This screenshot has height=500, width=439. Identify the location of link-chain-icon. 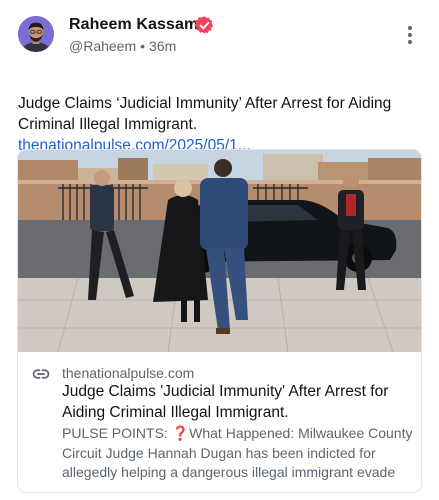
(41, 374).